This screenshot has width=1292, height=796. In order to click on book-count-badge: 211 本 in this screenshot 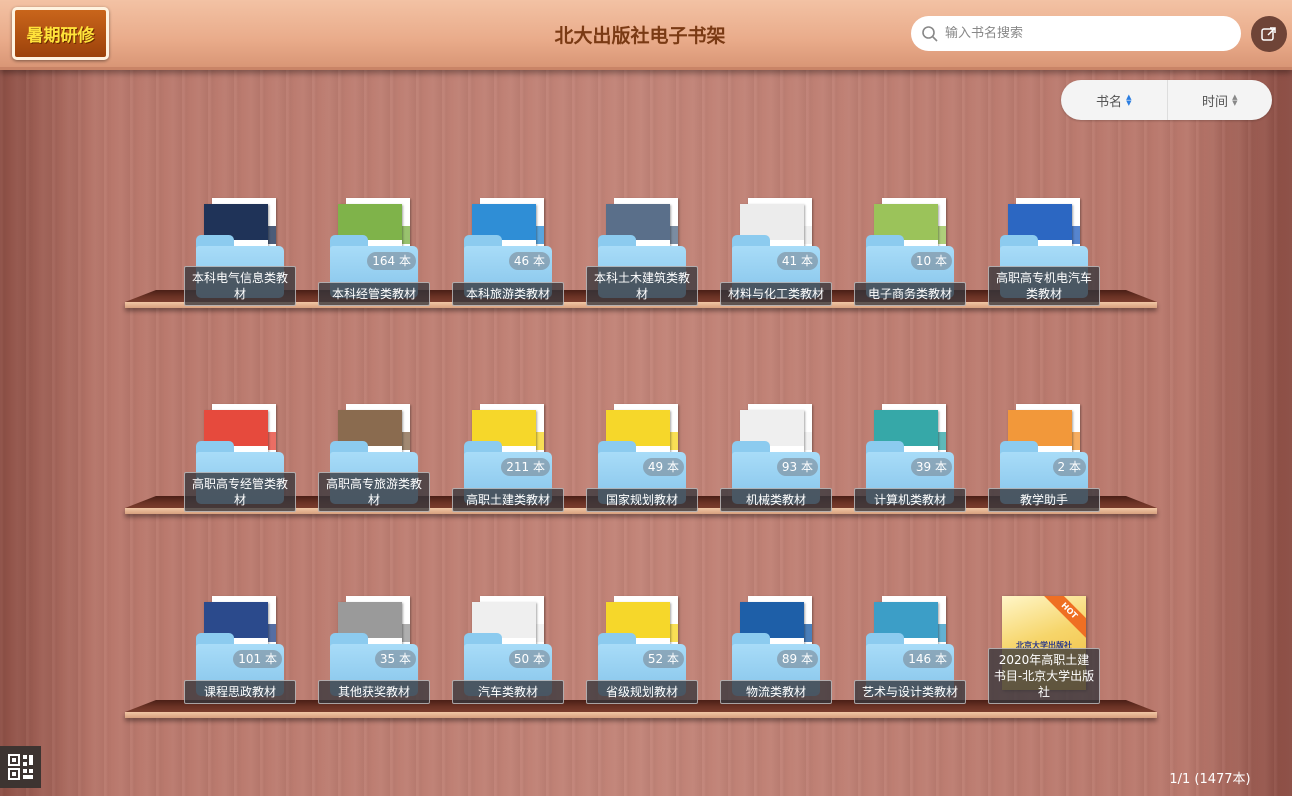, I will do `click(525, 467)`.